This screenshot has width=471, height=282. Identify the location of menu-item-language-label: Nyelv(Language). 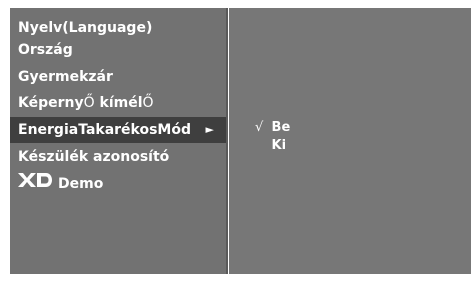
(85, 28).